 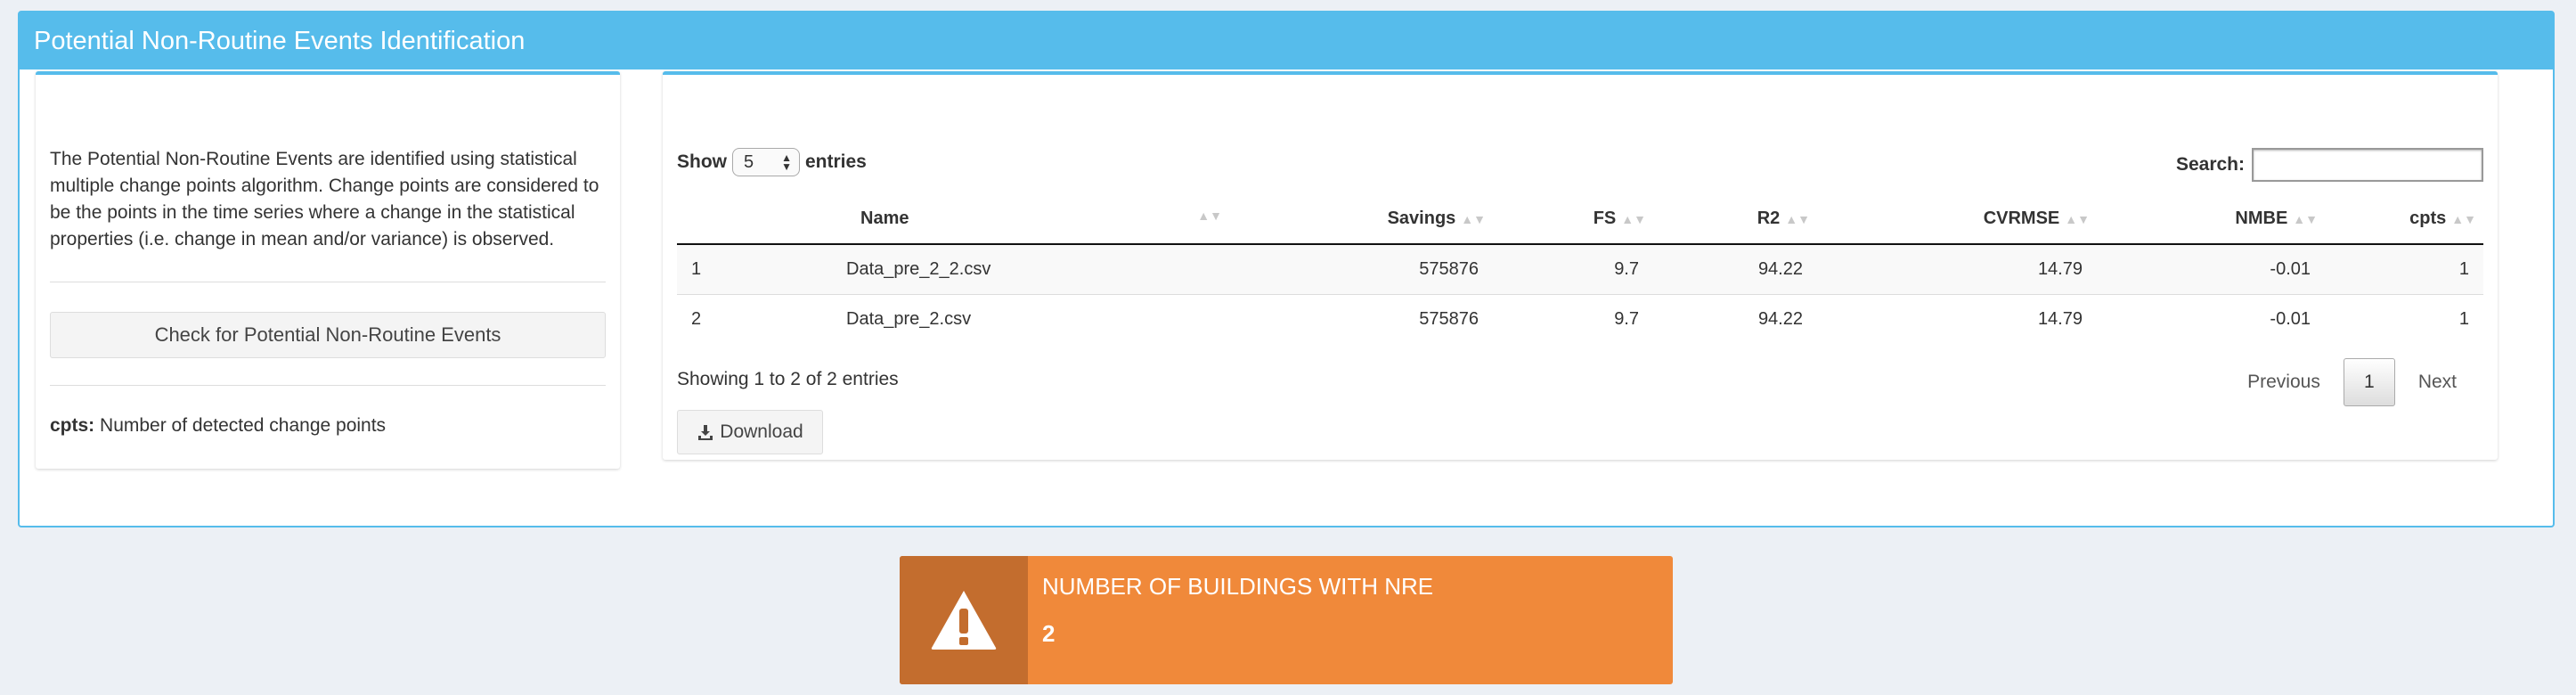 What do you see at coordinates (1573, 219) in the screenshot?
I see `column-header-fs: FS ▲▼` at bounding box center [1573, 219].